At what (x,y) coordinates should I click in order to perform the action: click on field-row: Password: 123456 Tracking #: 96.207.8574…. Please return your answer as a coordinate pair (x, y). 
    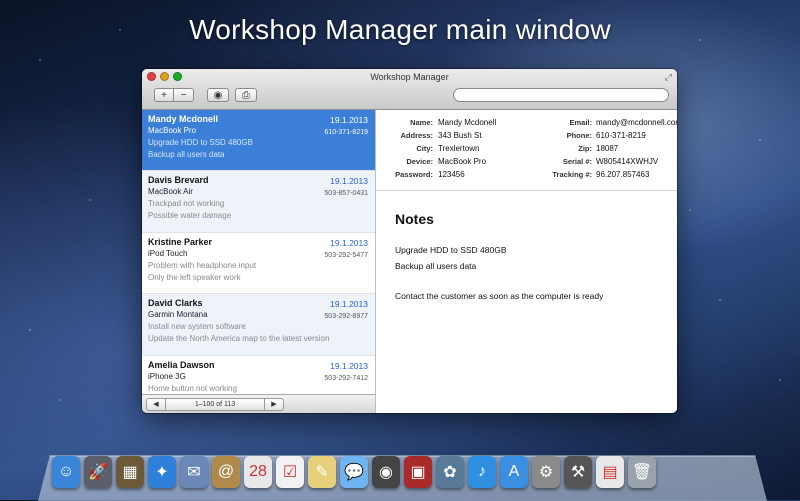
    Looking at the image, I should click on (526, 176).